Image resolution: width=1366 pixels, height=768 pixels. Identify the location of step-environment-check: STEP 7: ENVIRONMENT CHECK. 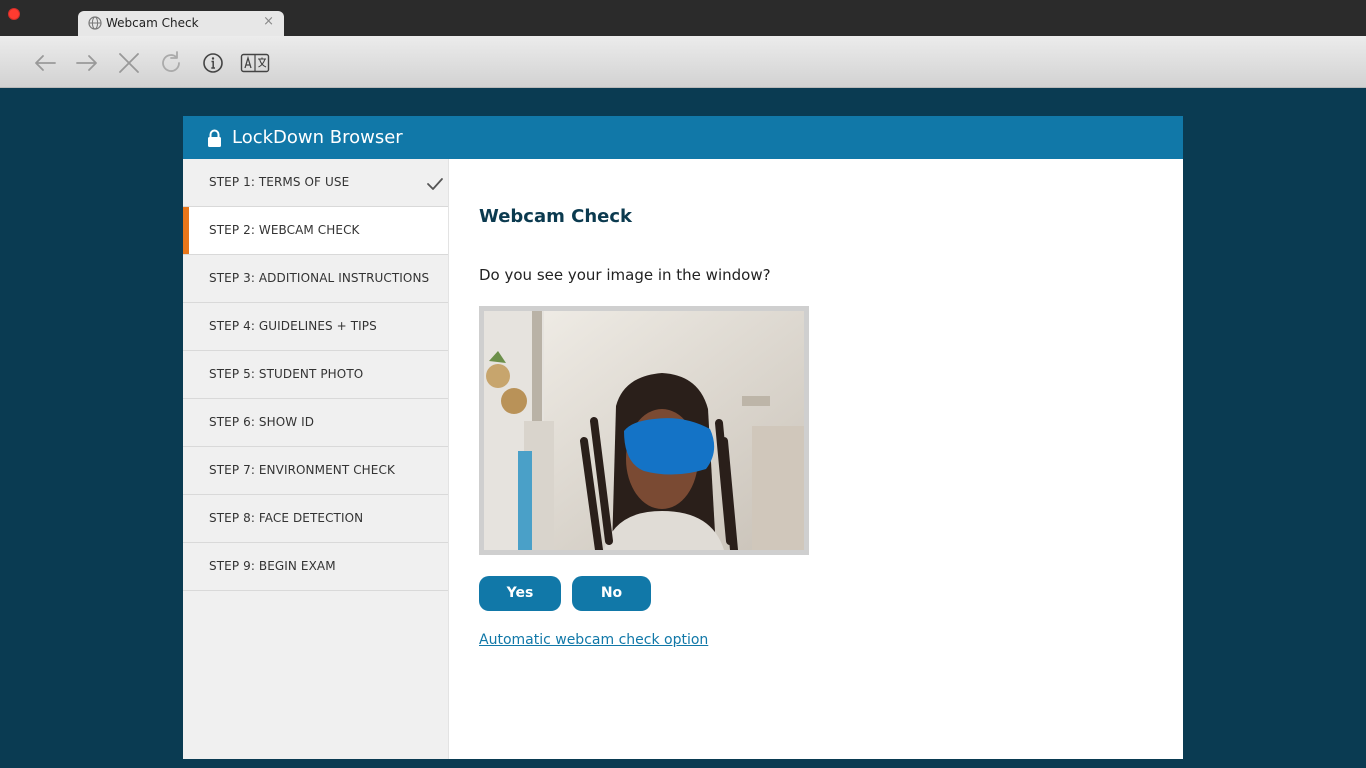
(315, 471).